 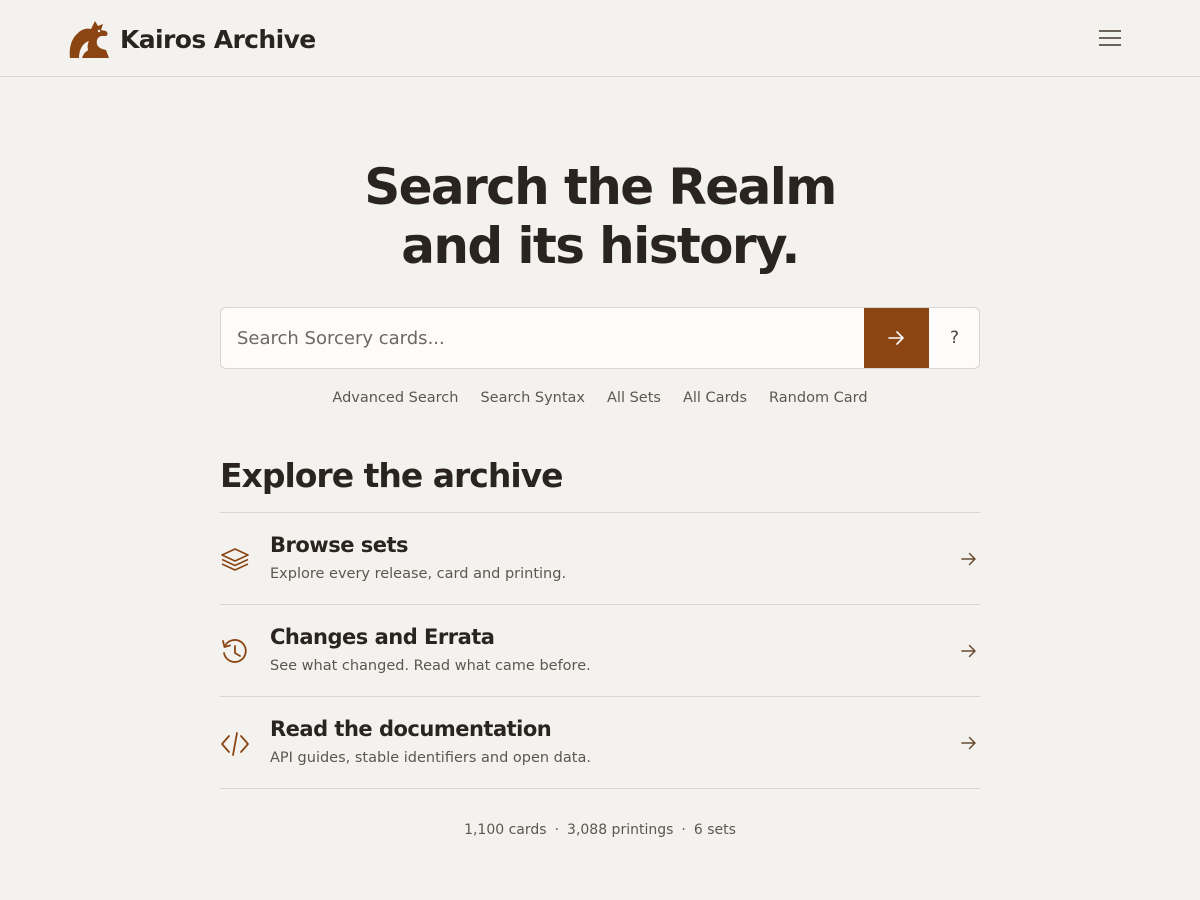 What do you see at coordinates (235, 744) in the screenshot?
I see `code-icon` at bounding box center [235, 744].